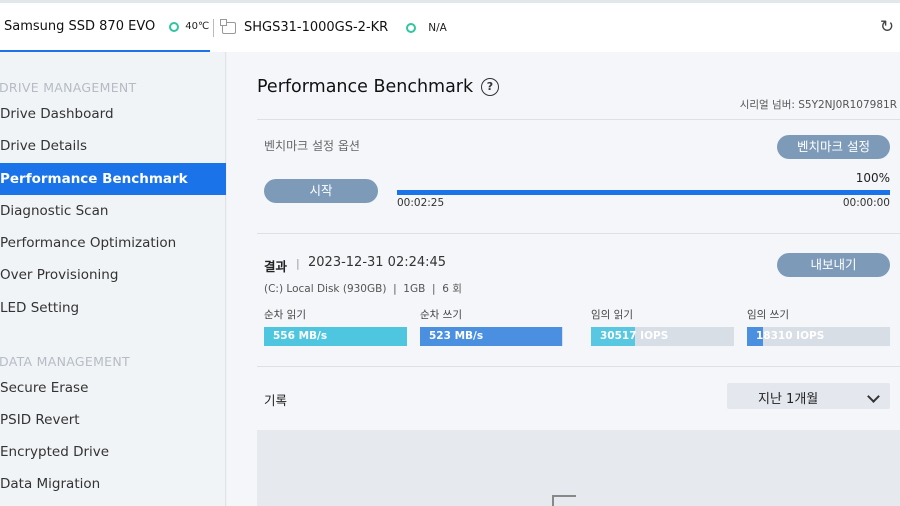 Image resolution: width=900 pixels, height=506 pixels. What do you see at coordinates (873, 396) in the screenshot?
I see `chevron-down-icon` at bounding box center [873, 396].